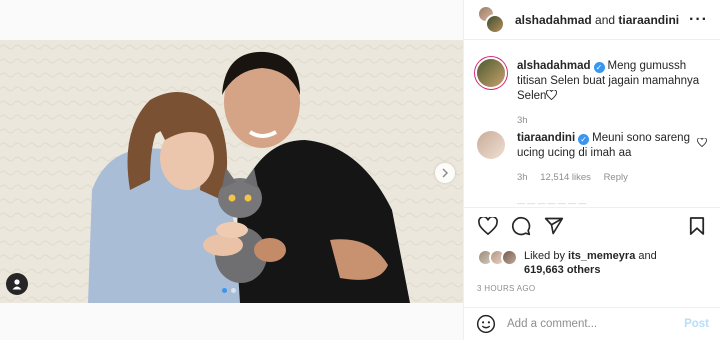 Image resolution: width=720 pixels, height=340 pixels. I want to click on comment-like-count: 12,514 likes, so click(565, 177).